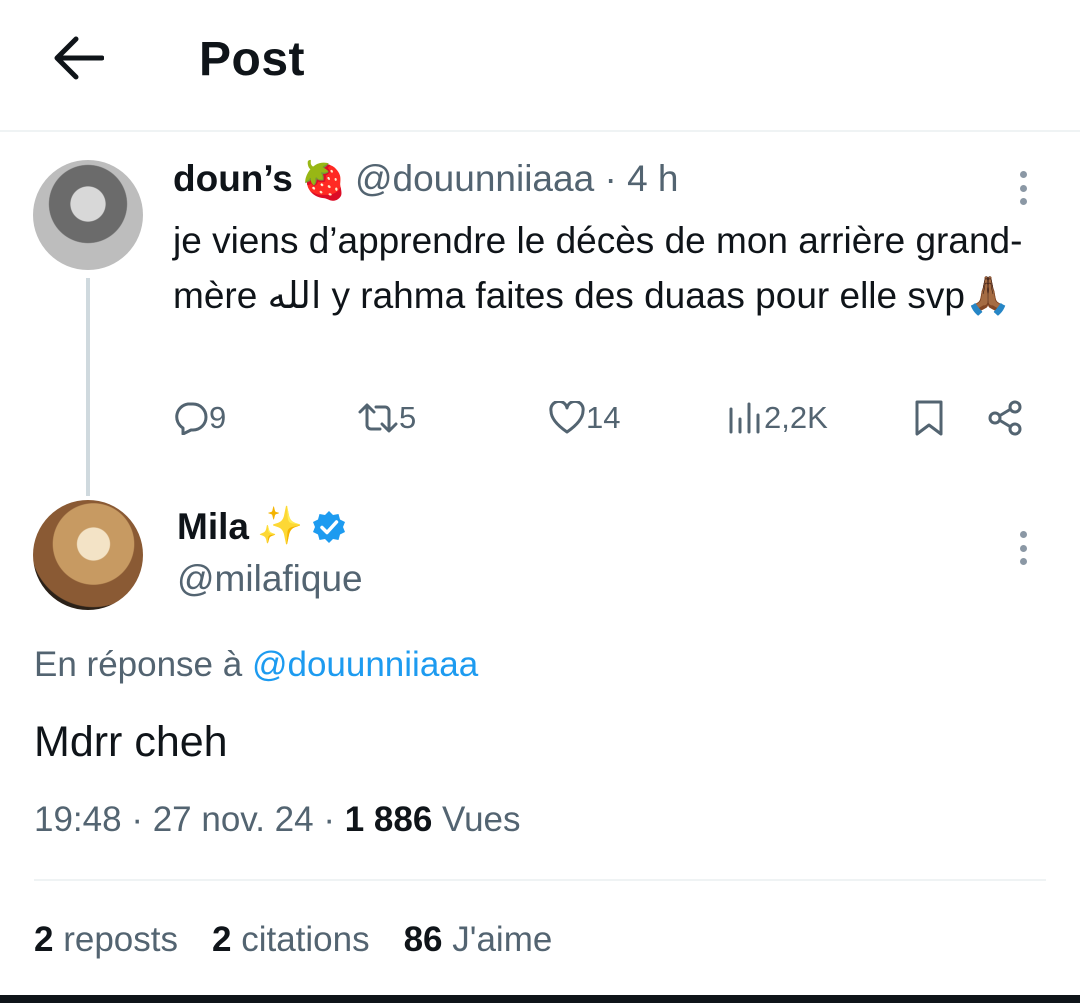 The image size is (1080, 1003). Describe the element at coordinates (305, 939) in the screenshot. I see `quotes-label: citations` at that location.